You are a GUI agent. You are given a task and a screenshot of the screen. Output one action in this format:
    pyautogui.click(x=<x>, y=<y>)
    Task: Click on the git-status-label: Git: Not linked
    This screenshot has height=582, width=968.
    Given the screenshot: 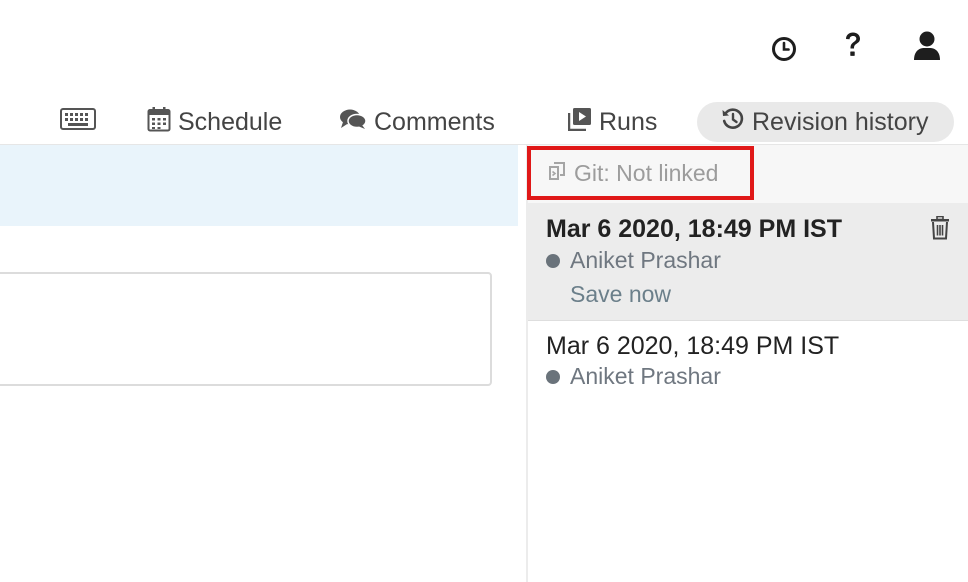 What is the action you would take?
    pyautogui.click(x=646, y=172)
    